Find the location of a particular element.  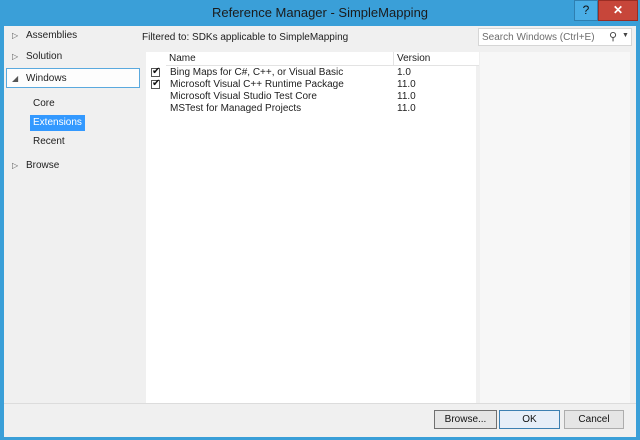

collapse-arrow-icon: ◢ is located at coordinates (17, 79).